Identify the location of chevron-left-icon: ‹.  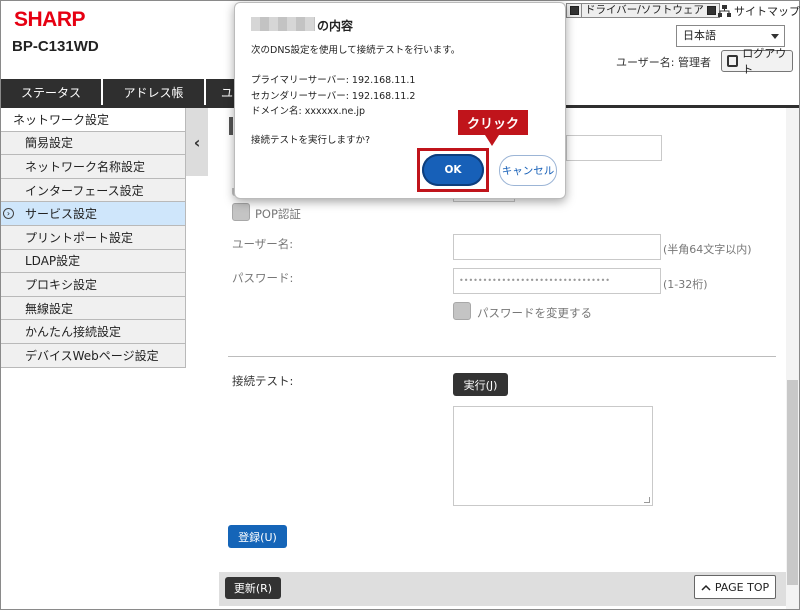
(197, 142).